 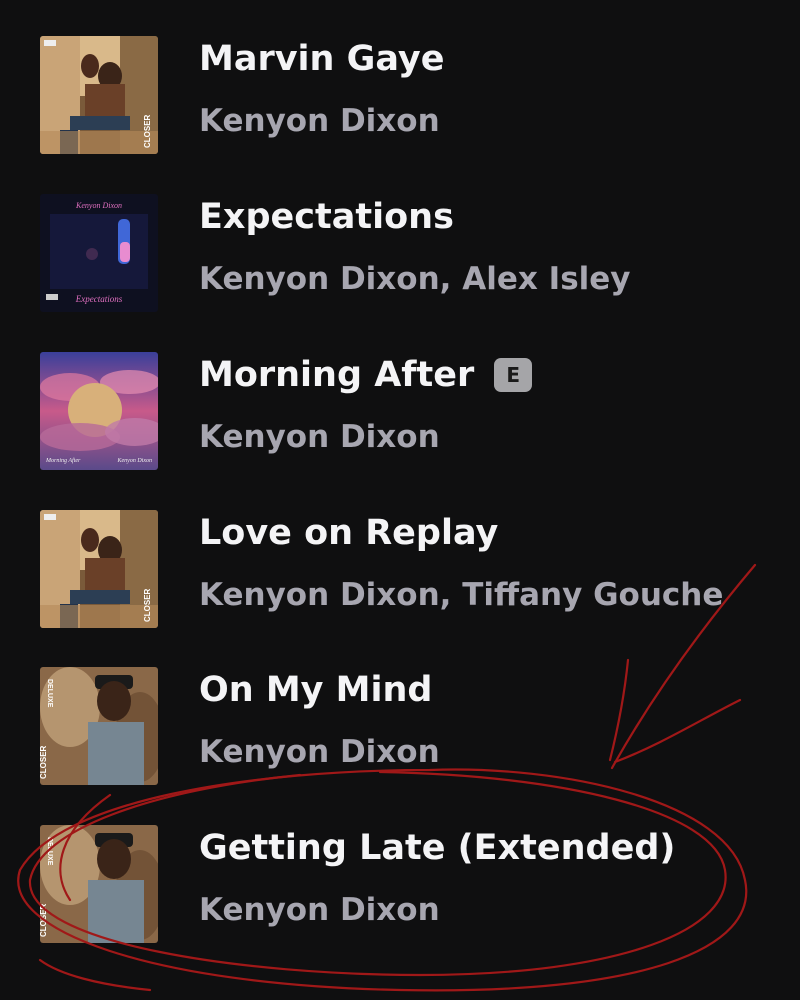 What do you see at coordinates (415, 279) in the screenshot?
I see `track-artist: Kenyon Dixon, Alex Isley` at bounding box center [415, 279].